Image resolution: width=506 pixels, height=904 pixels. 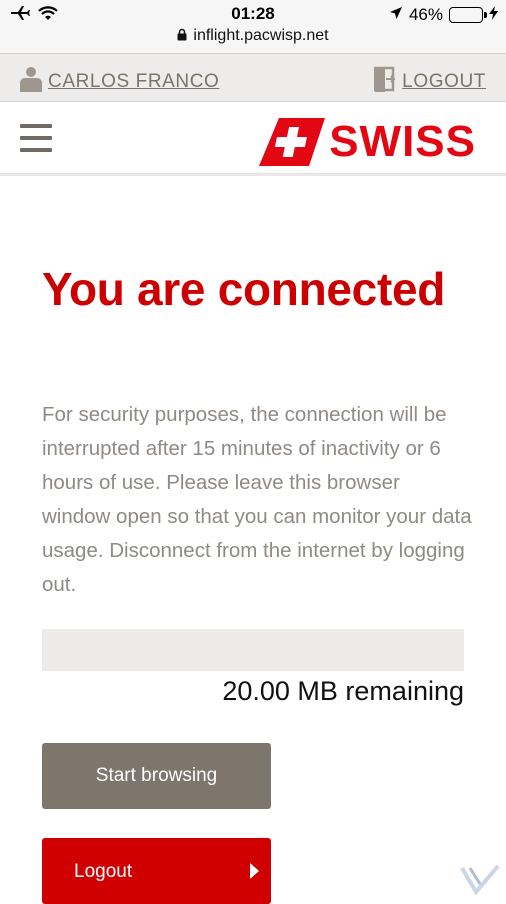 I want to click on site-header: SWISS, so click(x=253, y=139).